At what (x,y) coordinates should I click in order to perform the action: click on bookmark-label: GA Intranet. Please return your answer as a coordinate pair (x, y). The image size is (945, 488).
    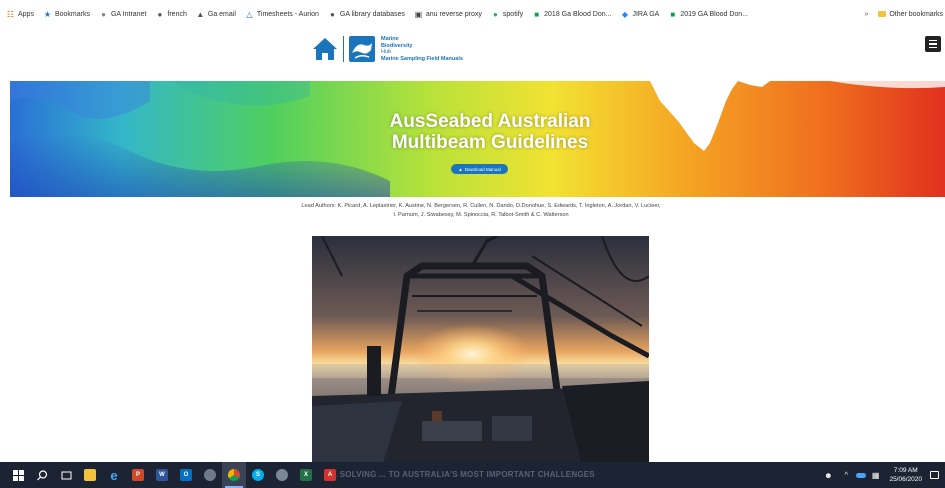
    Looking at the image, I should click on (128, 14).